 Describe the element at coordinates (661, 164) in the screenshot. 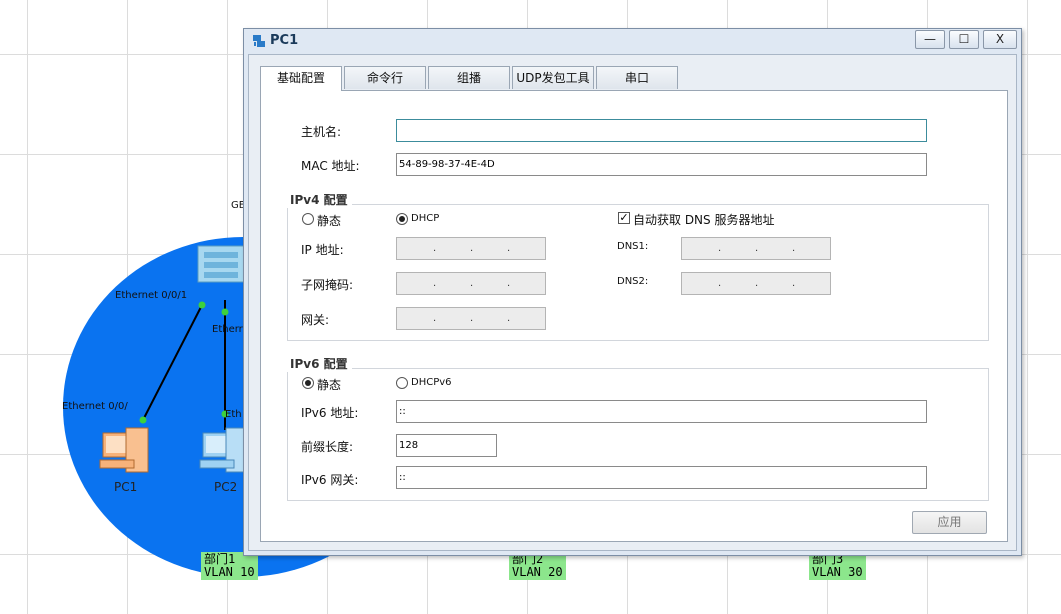

I see `mac-input: 54-89-98-37-4E-4D` at that location.